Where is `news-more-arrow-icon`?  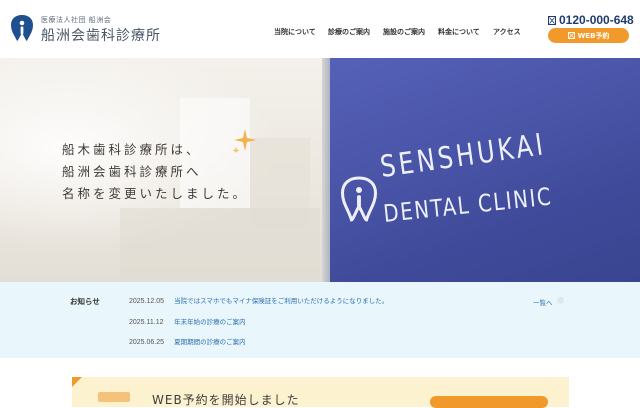 news-more-arrow-icon is located at coordinates (560, 300).